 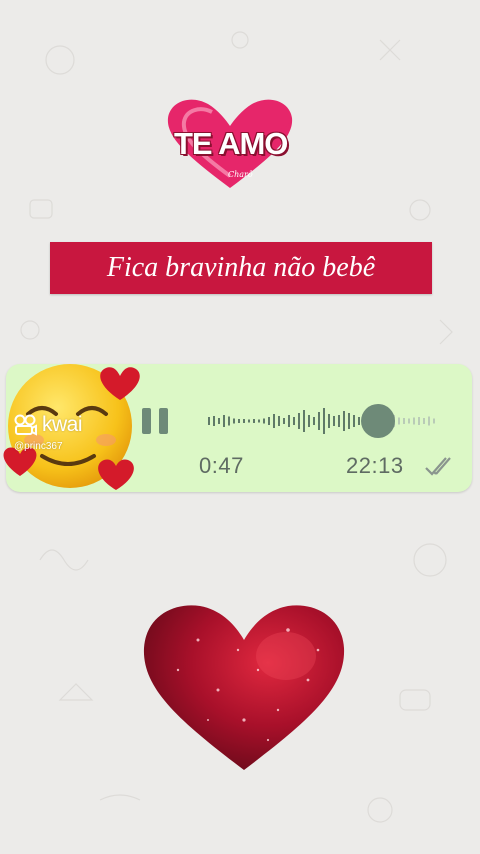 I want to click on creator-handle: @princ367, so click(x=38, y=446).